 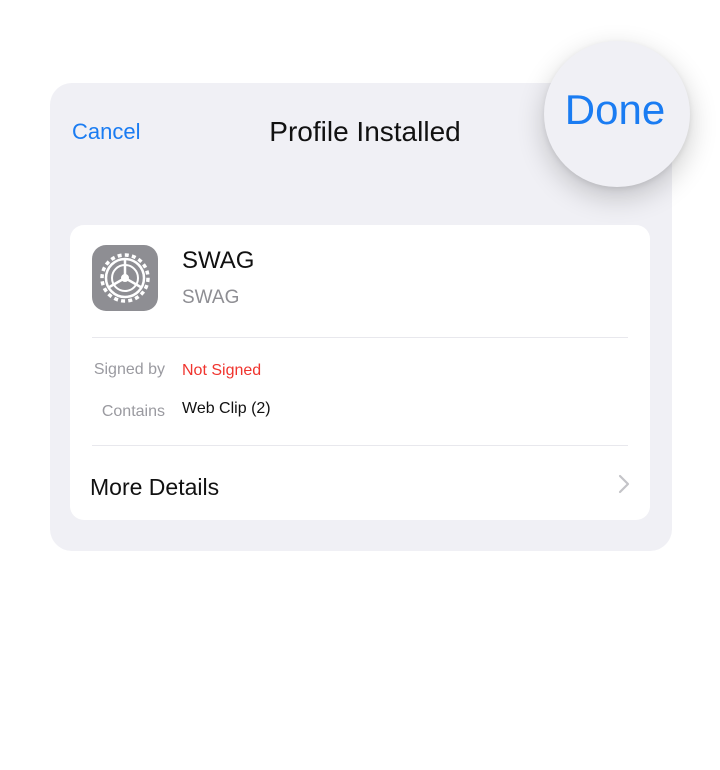 I want to click on chevron-right-icon, so click(x=624, y=486).